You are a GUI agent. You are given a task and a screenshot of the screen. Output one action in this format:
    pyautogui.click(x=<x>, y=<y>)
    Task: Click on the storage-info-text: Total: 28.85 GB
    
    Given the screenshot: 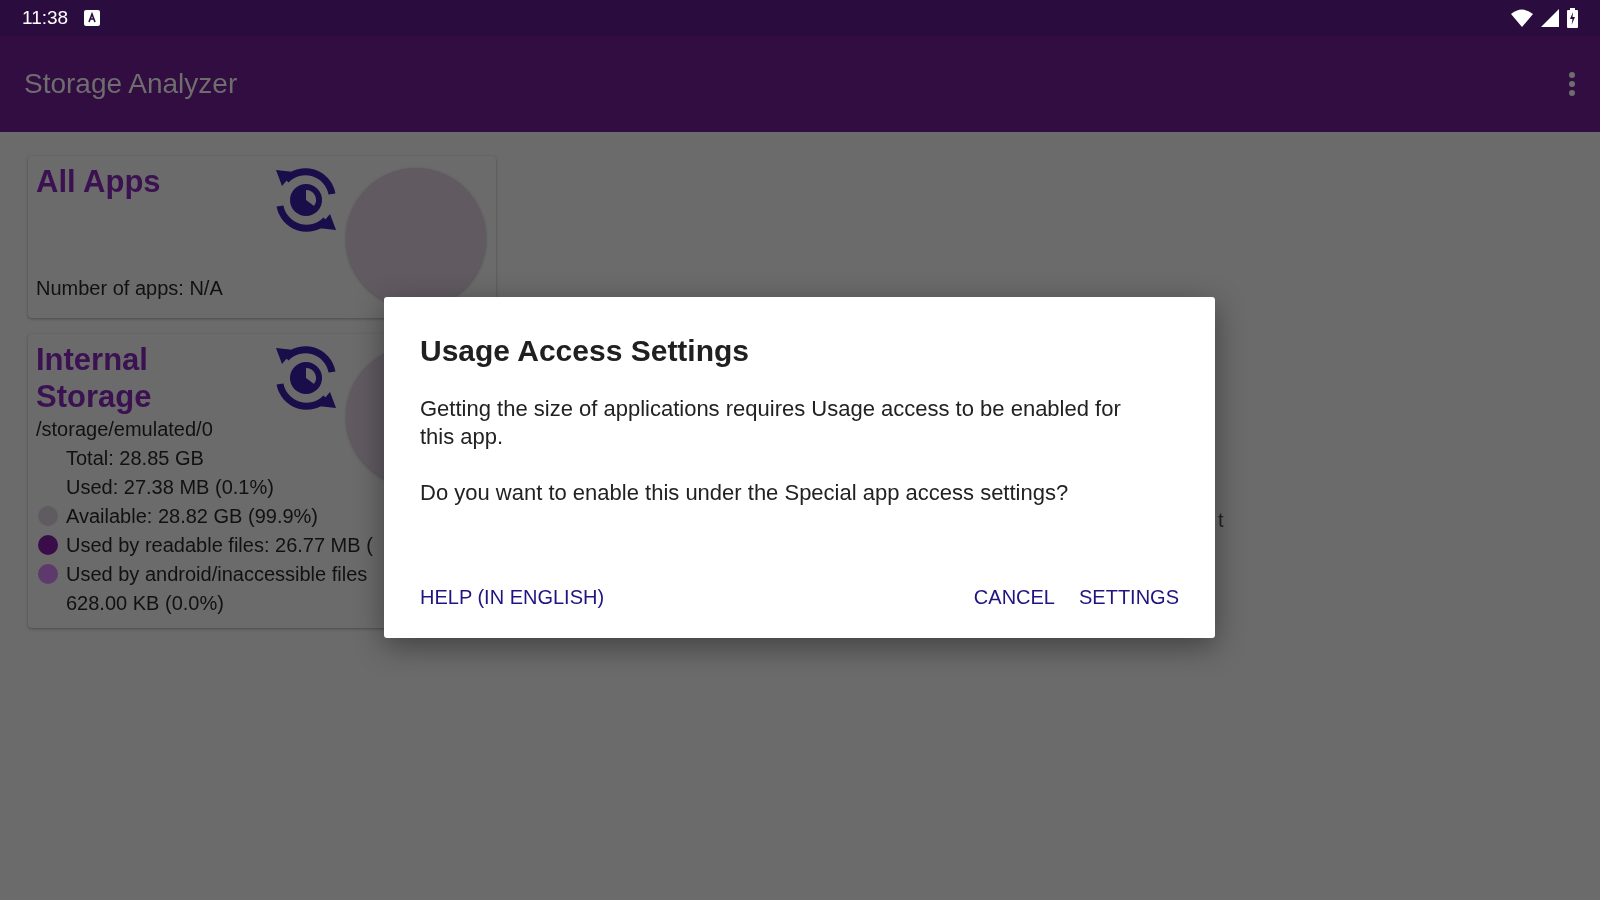 What is the action you would take?
    pyautogui.click(x=135, y=459)
    